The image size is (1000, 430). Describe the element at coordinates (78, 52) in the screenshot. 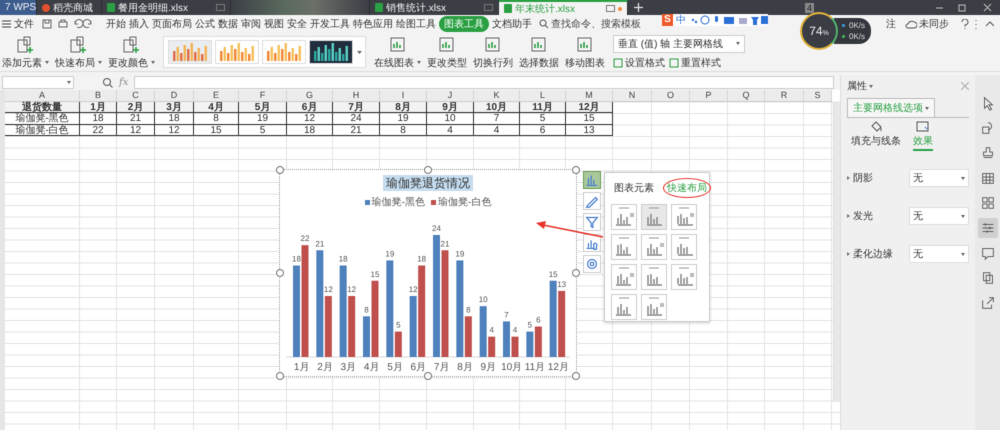

I see `ribbon-button: 快速布局` at that location.